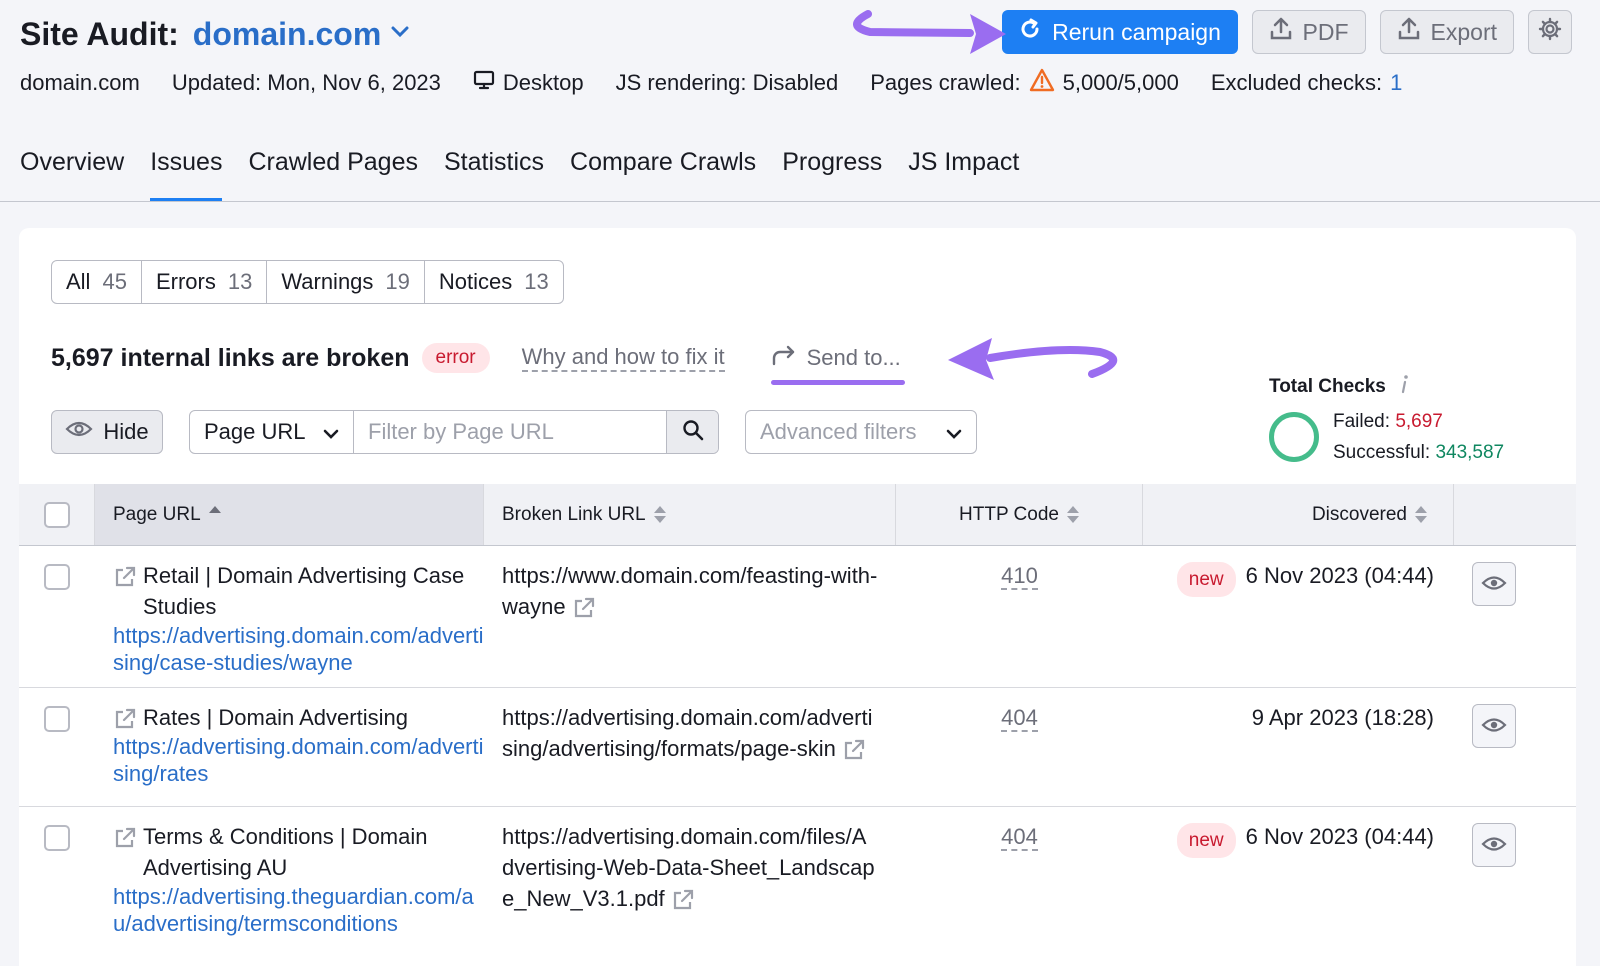 Image resolution: width=1600 pixels, height=966 pixels. I want to click on issue-type-filter: All 45 Errors 13 Warnings 19 Notices 13, so click(307, 282).